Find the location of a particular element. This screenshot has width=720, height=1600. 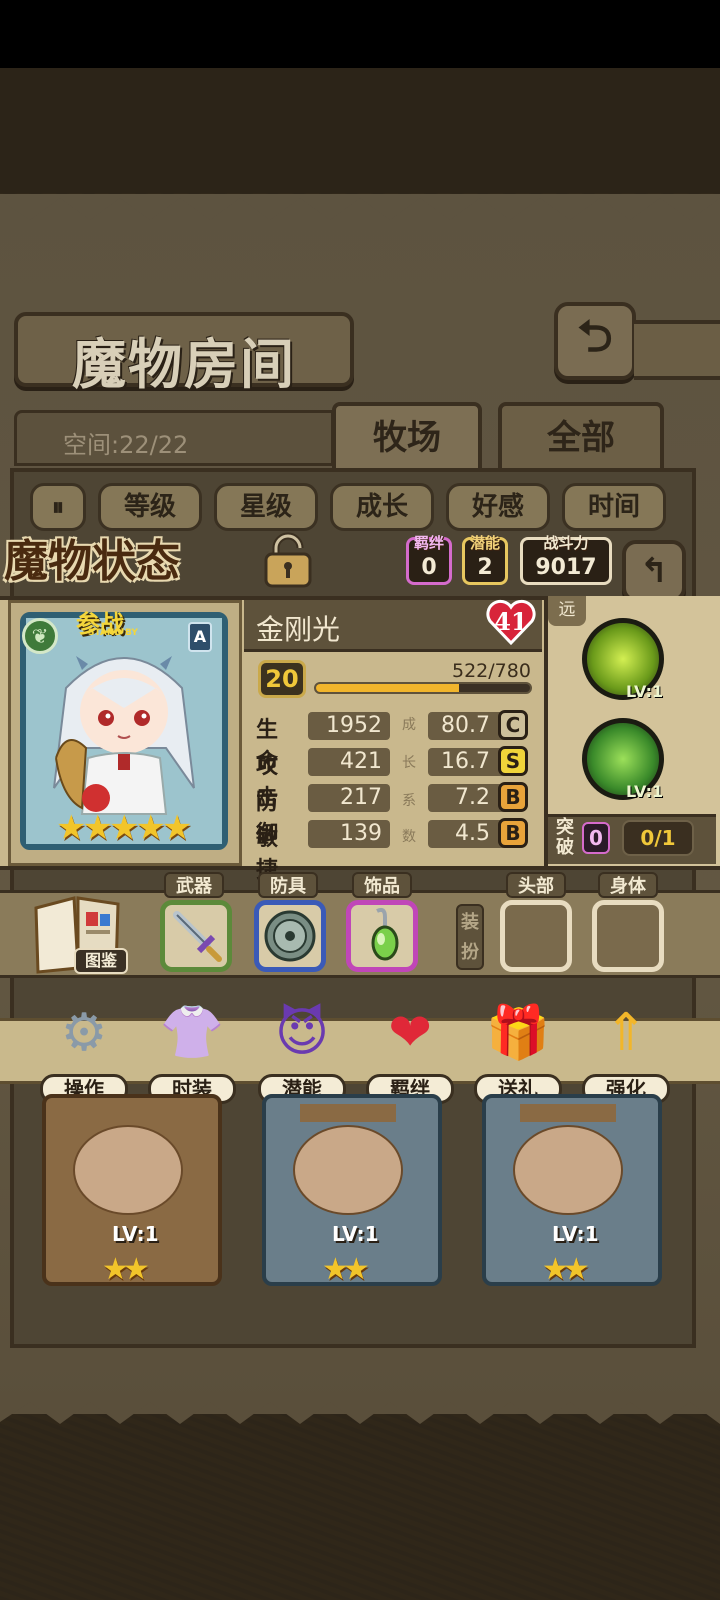

status-back-button: ↰ is located at coordinates (654, 571).